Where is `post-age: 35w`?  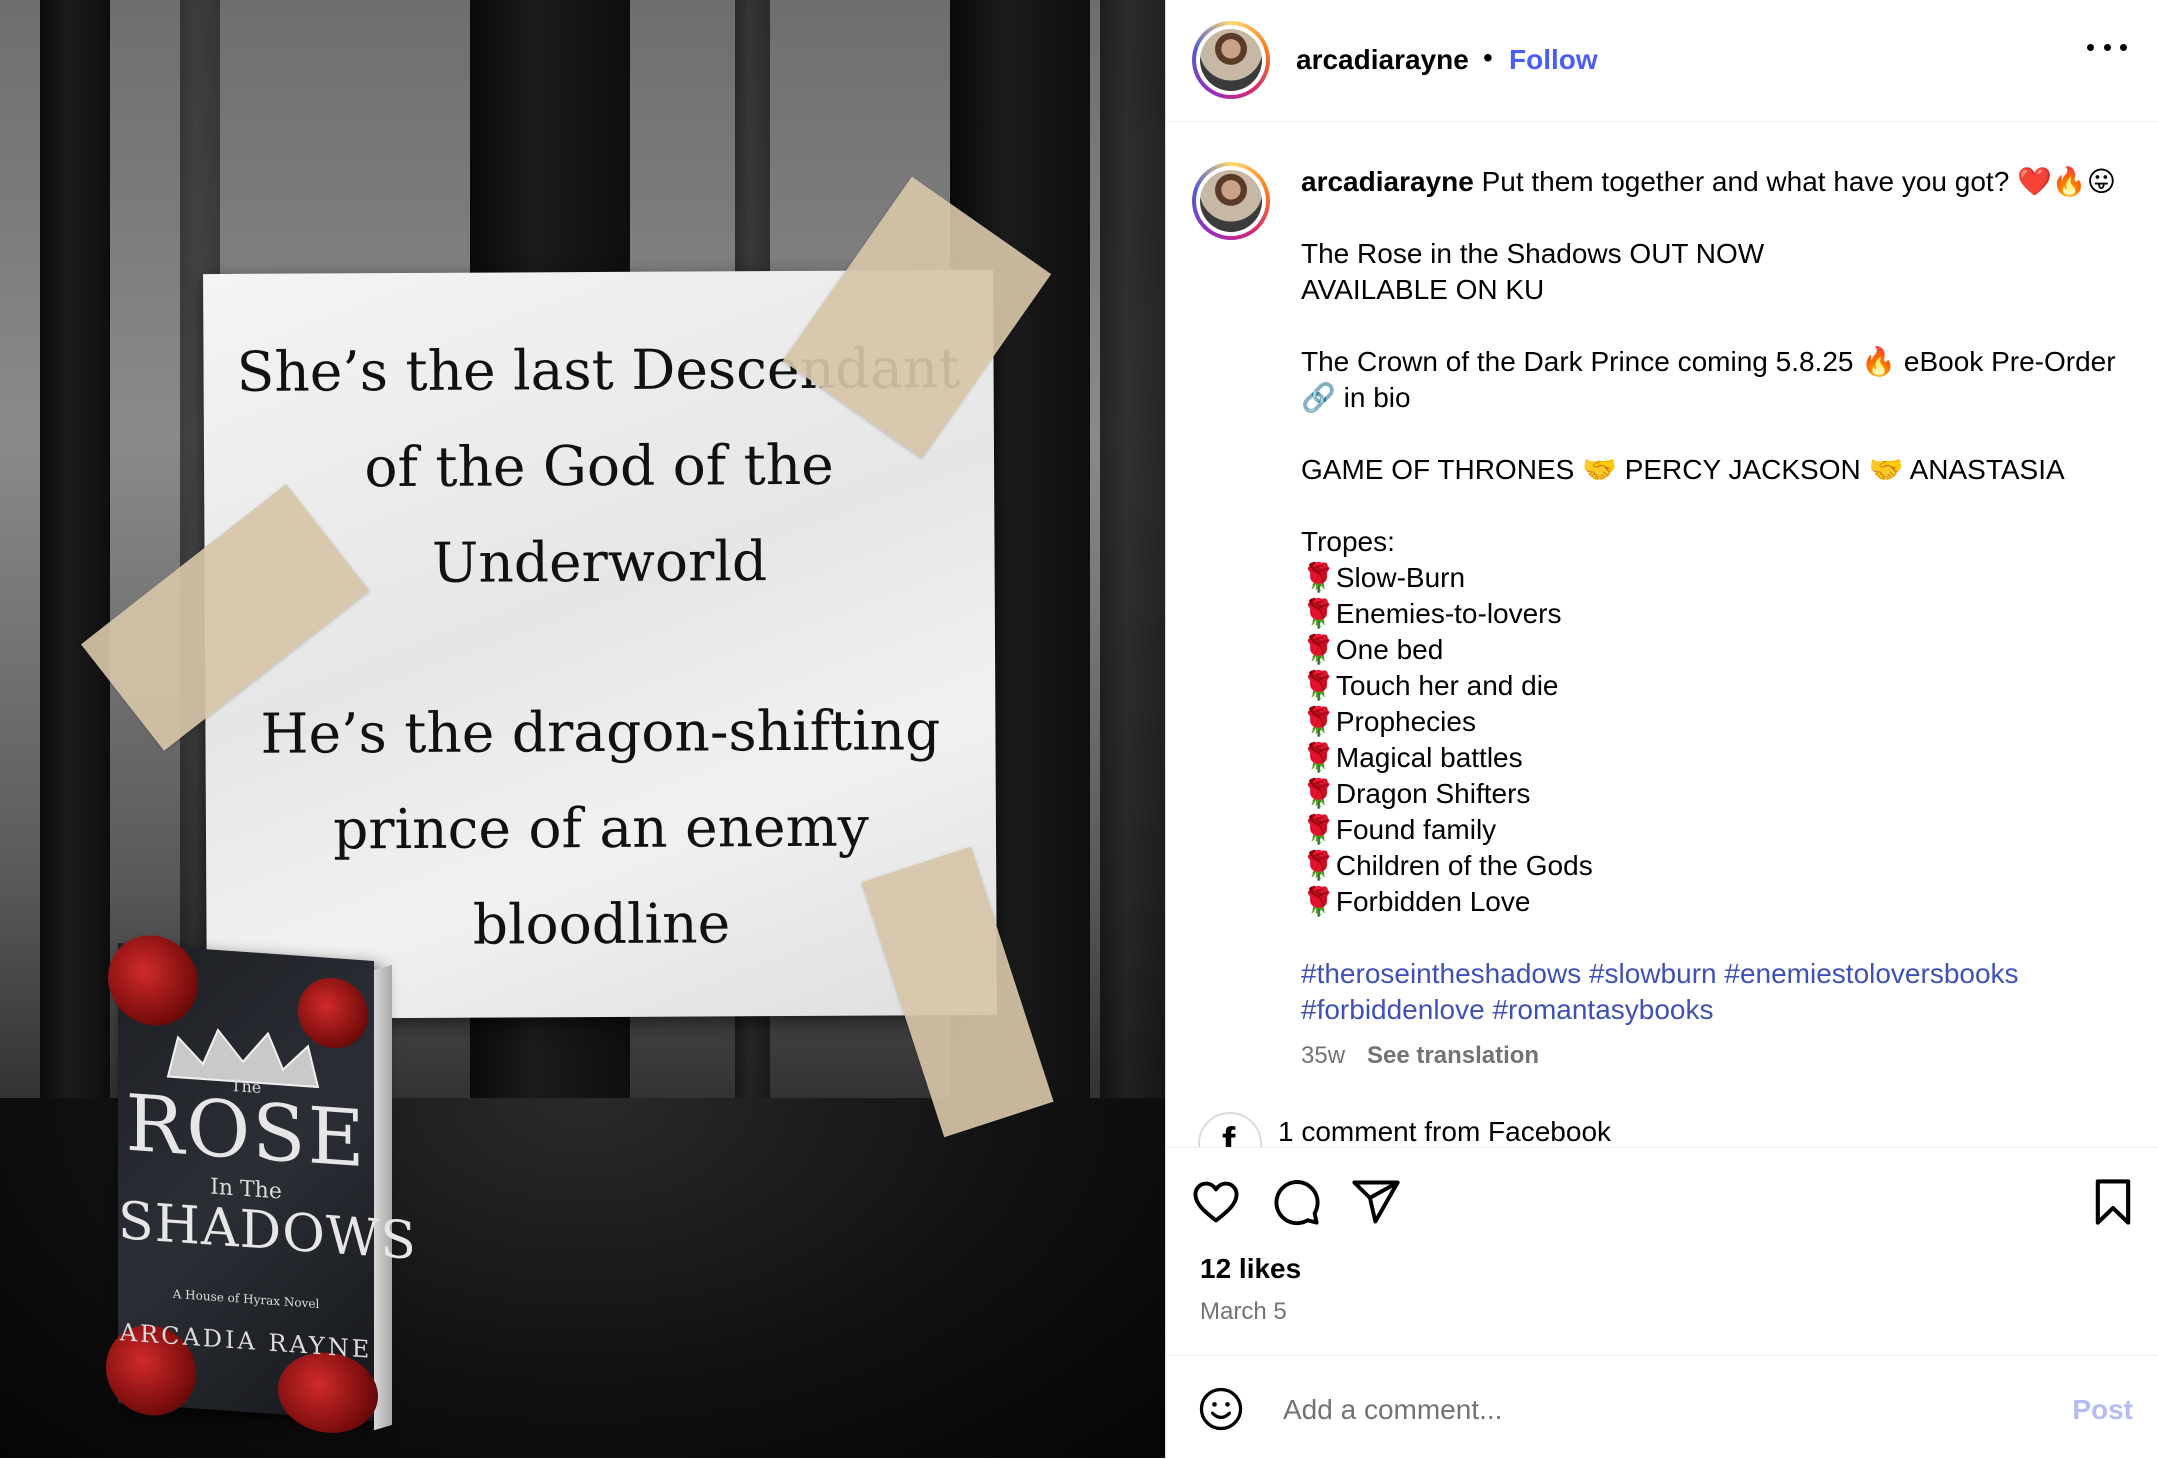 post-age: 35w is located at coordinates (1323, 1055).